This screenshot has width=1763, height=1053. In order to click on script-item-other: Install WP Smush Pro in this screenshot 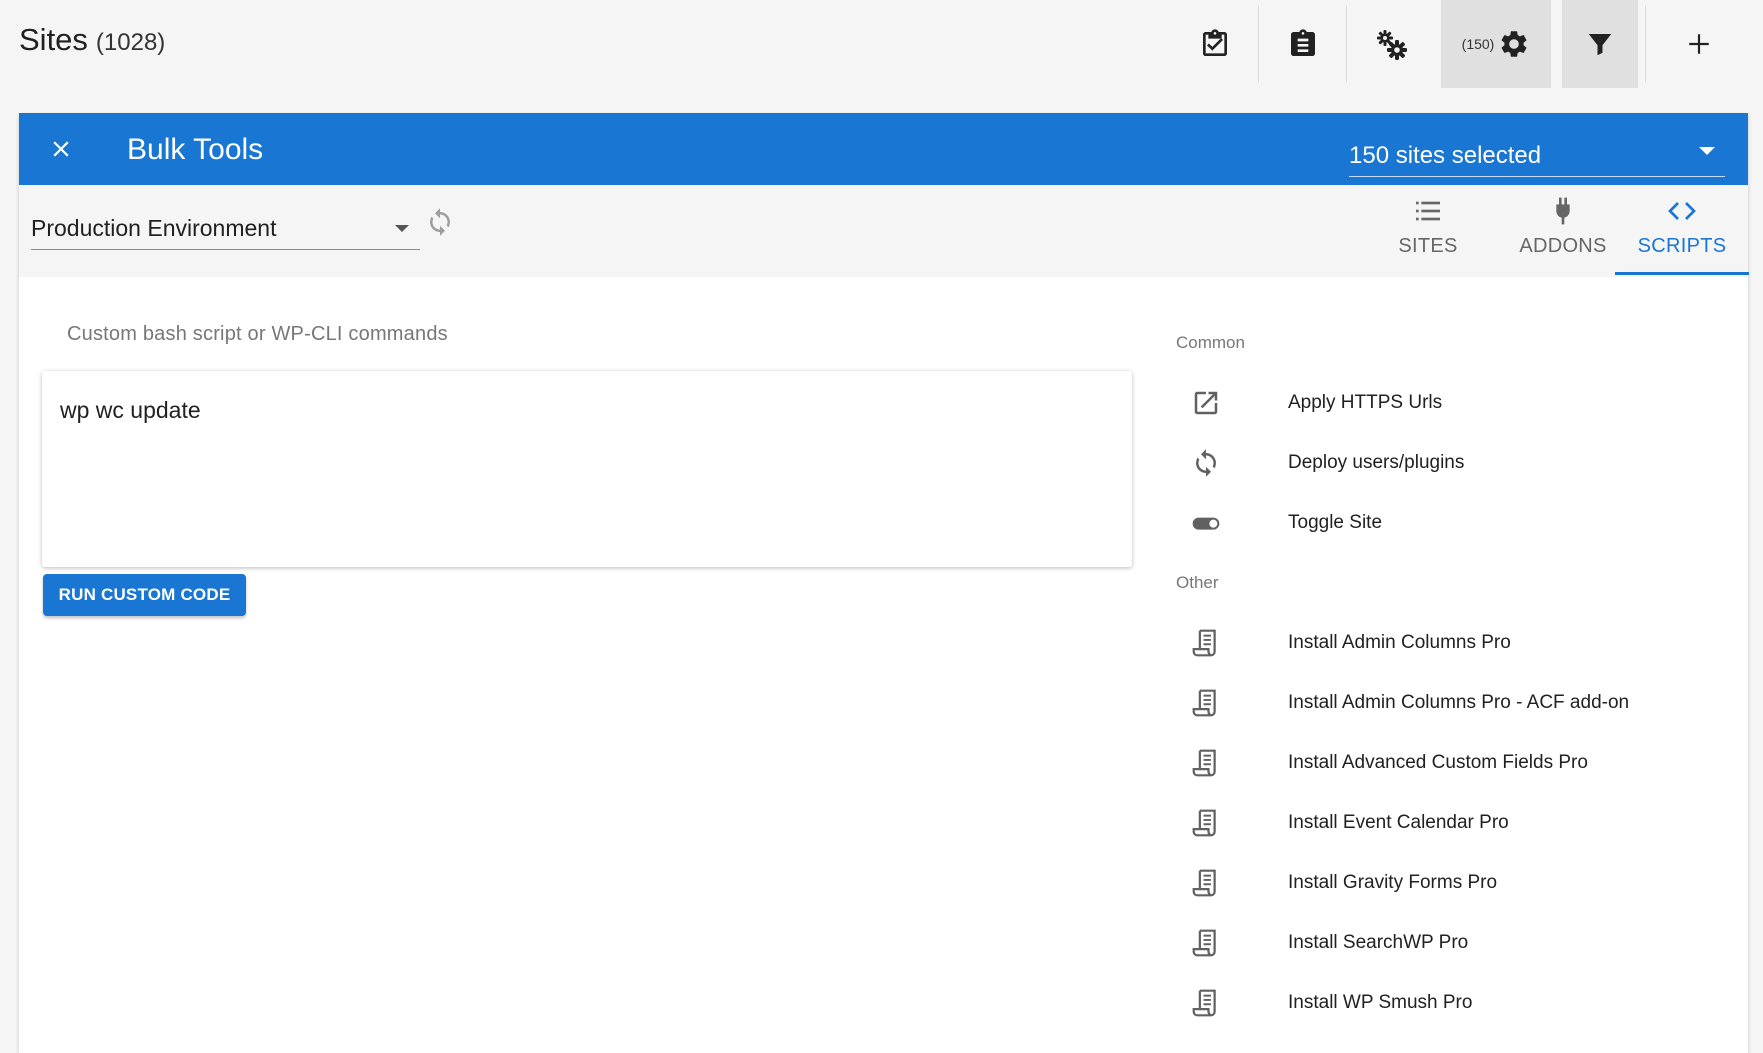, I will do `click(1456, 1003)`.